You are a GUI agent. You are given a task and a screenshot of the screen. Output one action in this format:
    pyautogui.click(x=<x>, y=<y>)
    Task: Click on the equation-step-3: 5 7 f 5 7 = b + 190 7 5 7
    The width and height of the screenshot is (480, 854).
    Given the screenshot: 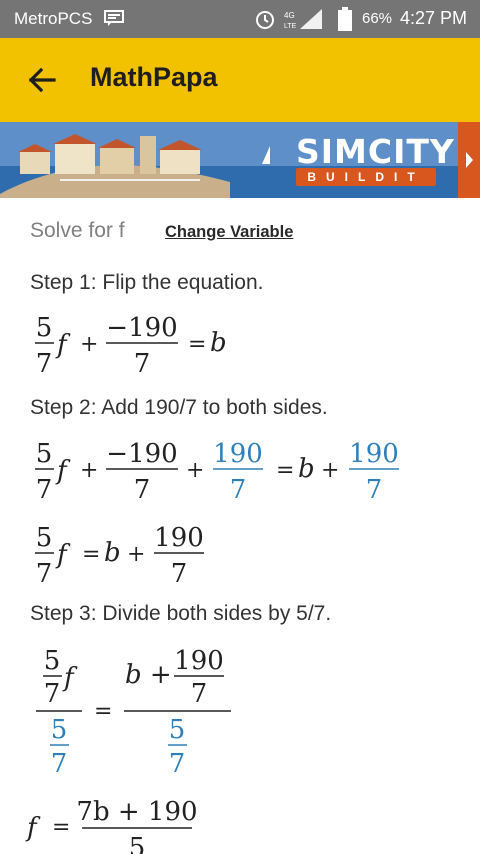 What is the action you would take?
    pyautogui.click(x=133, y=712)
    